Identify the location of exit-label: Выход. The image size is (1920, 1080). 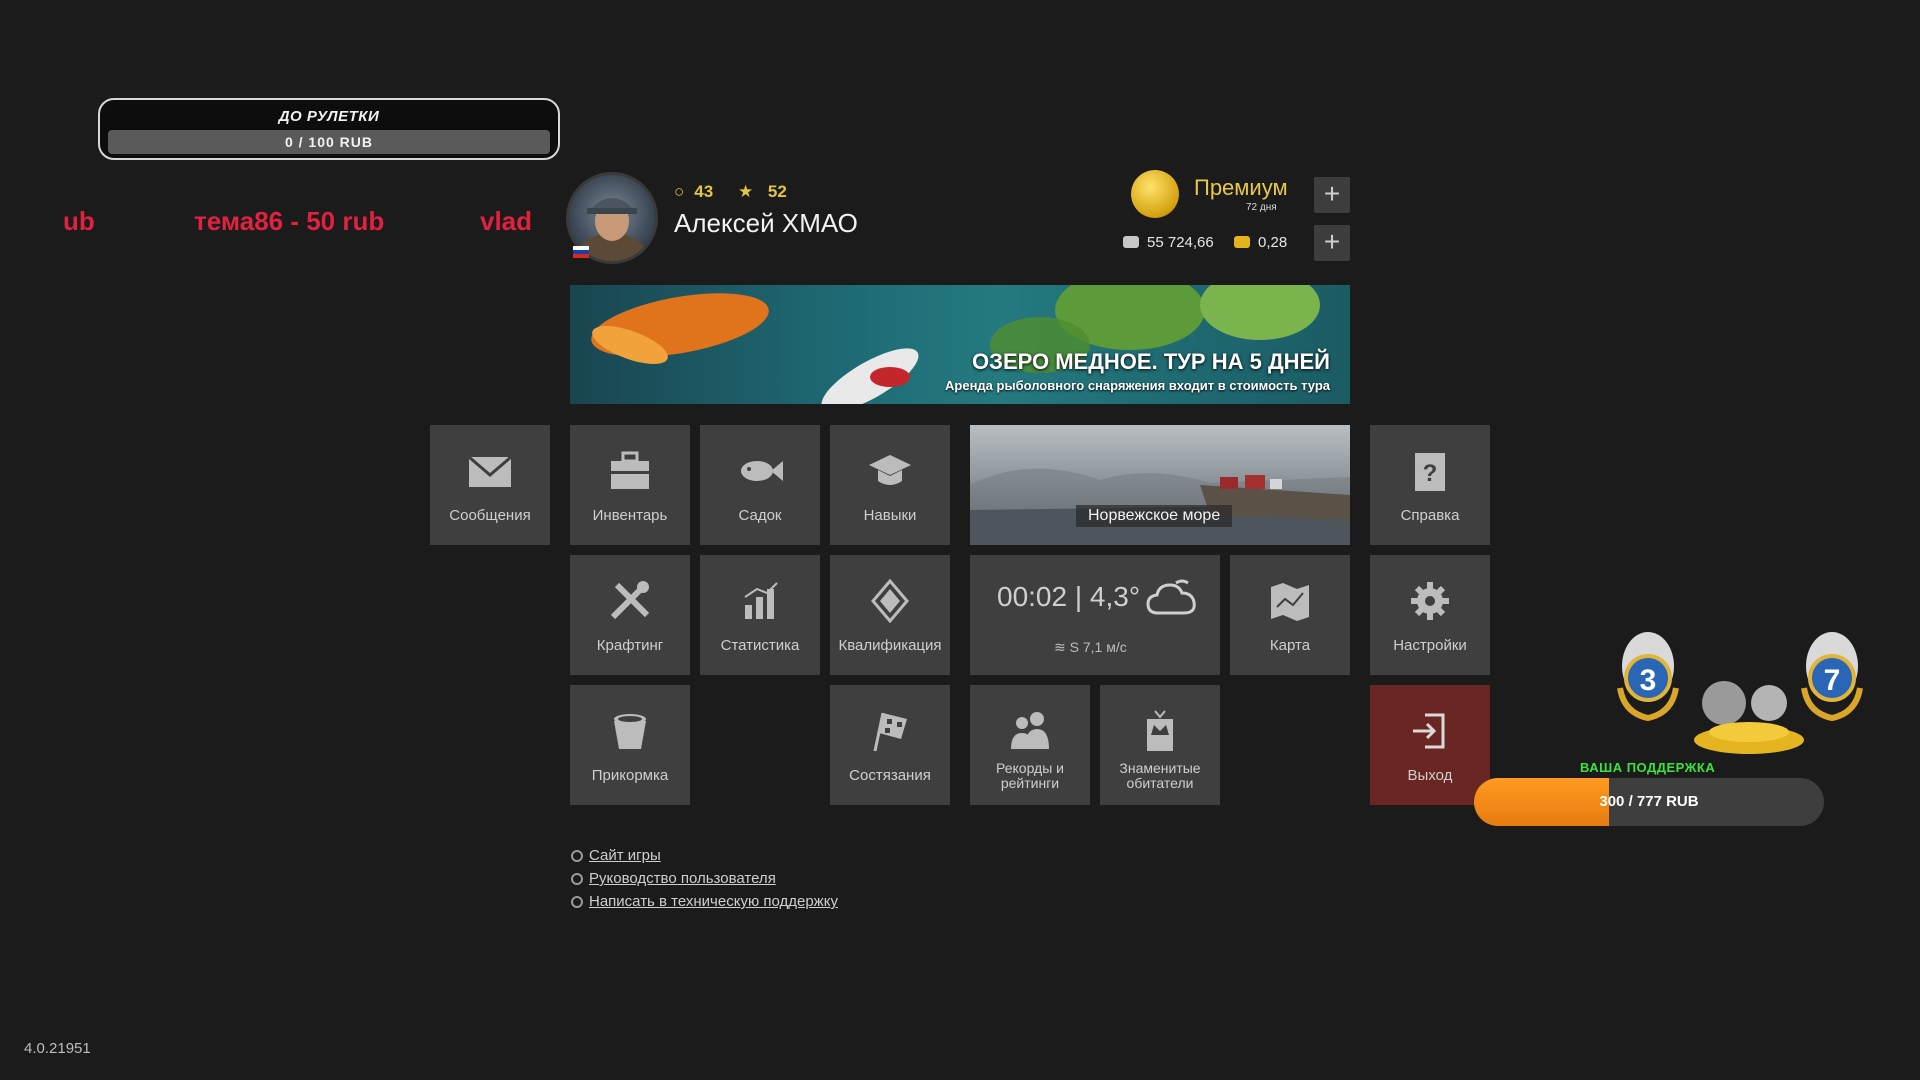
(1430, 775).